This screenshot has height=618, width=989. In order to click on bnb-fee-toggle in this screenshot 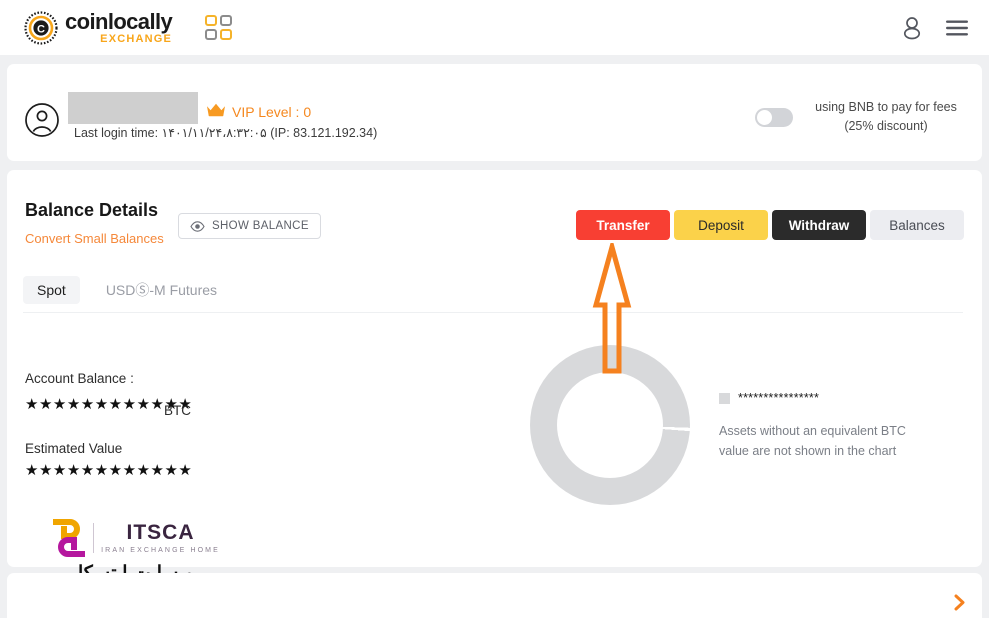, I will do `click(774, 117)`.